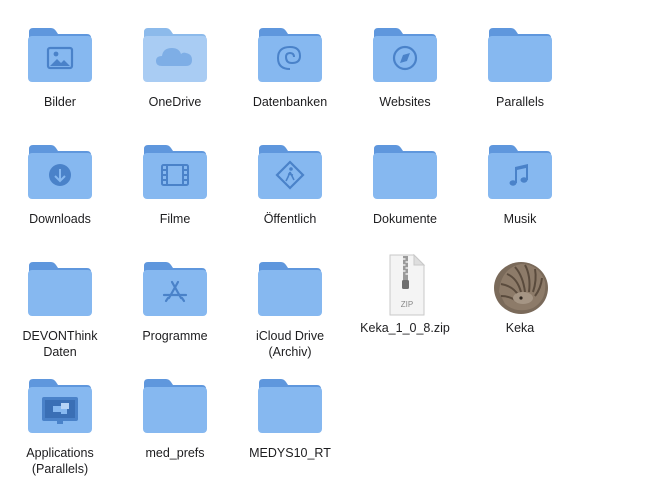  What do you see at coordinates (175, 453) in the screenshot?
I see `item-label: med_prefs` at bounding box center [175, 453].